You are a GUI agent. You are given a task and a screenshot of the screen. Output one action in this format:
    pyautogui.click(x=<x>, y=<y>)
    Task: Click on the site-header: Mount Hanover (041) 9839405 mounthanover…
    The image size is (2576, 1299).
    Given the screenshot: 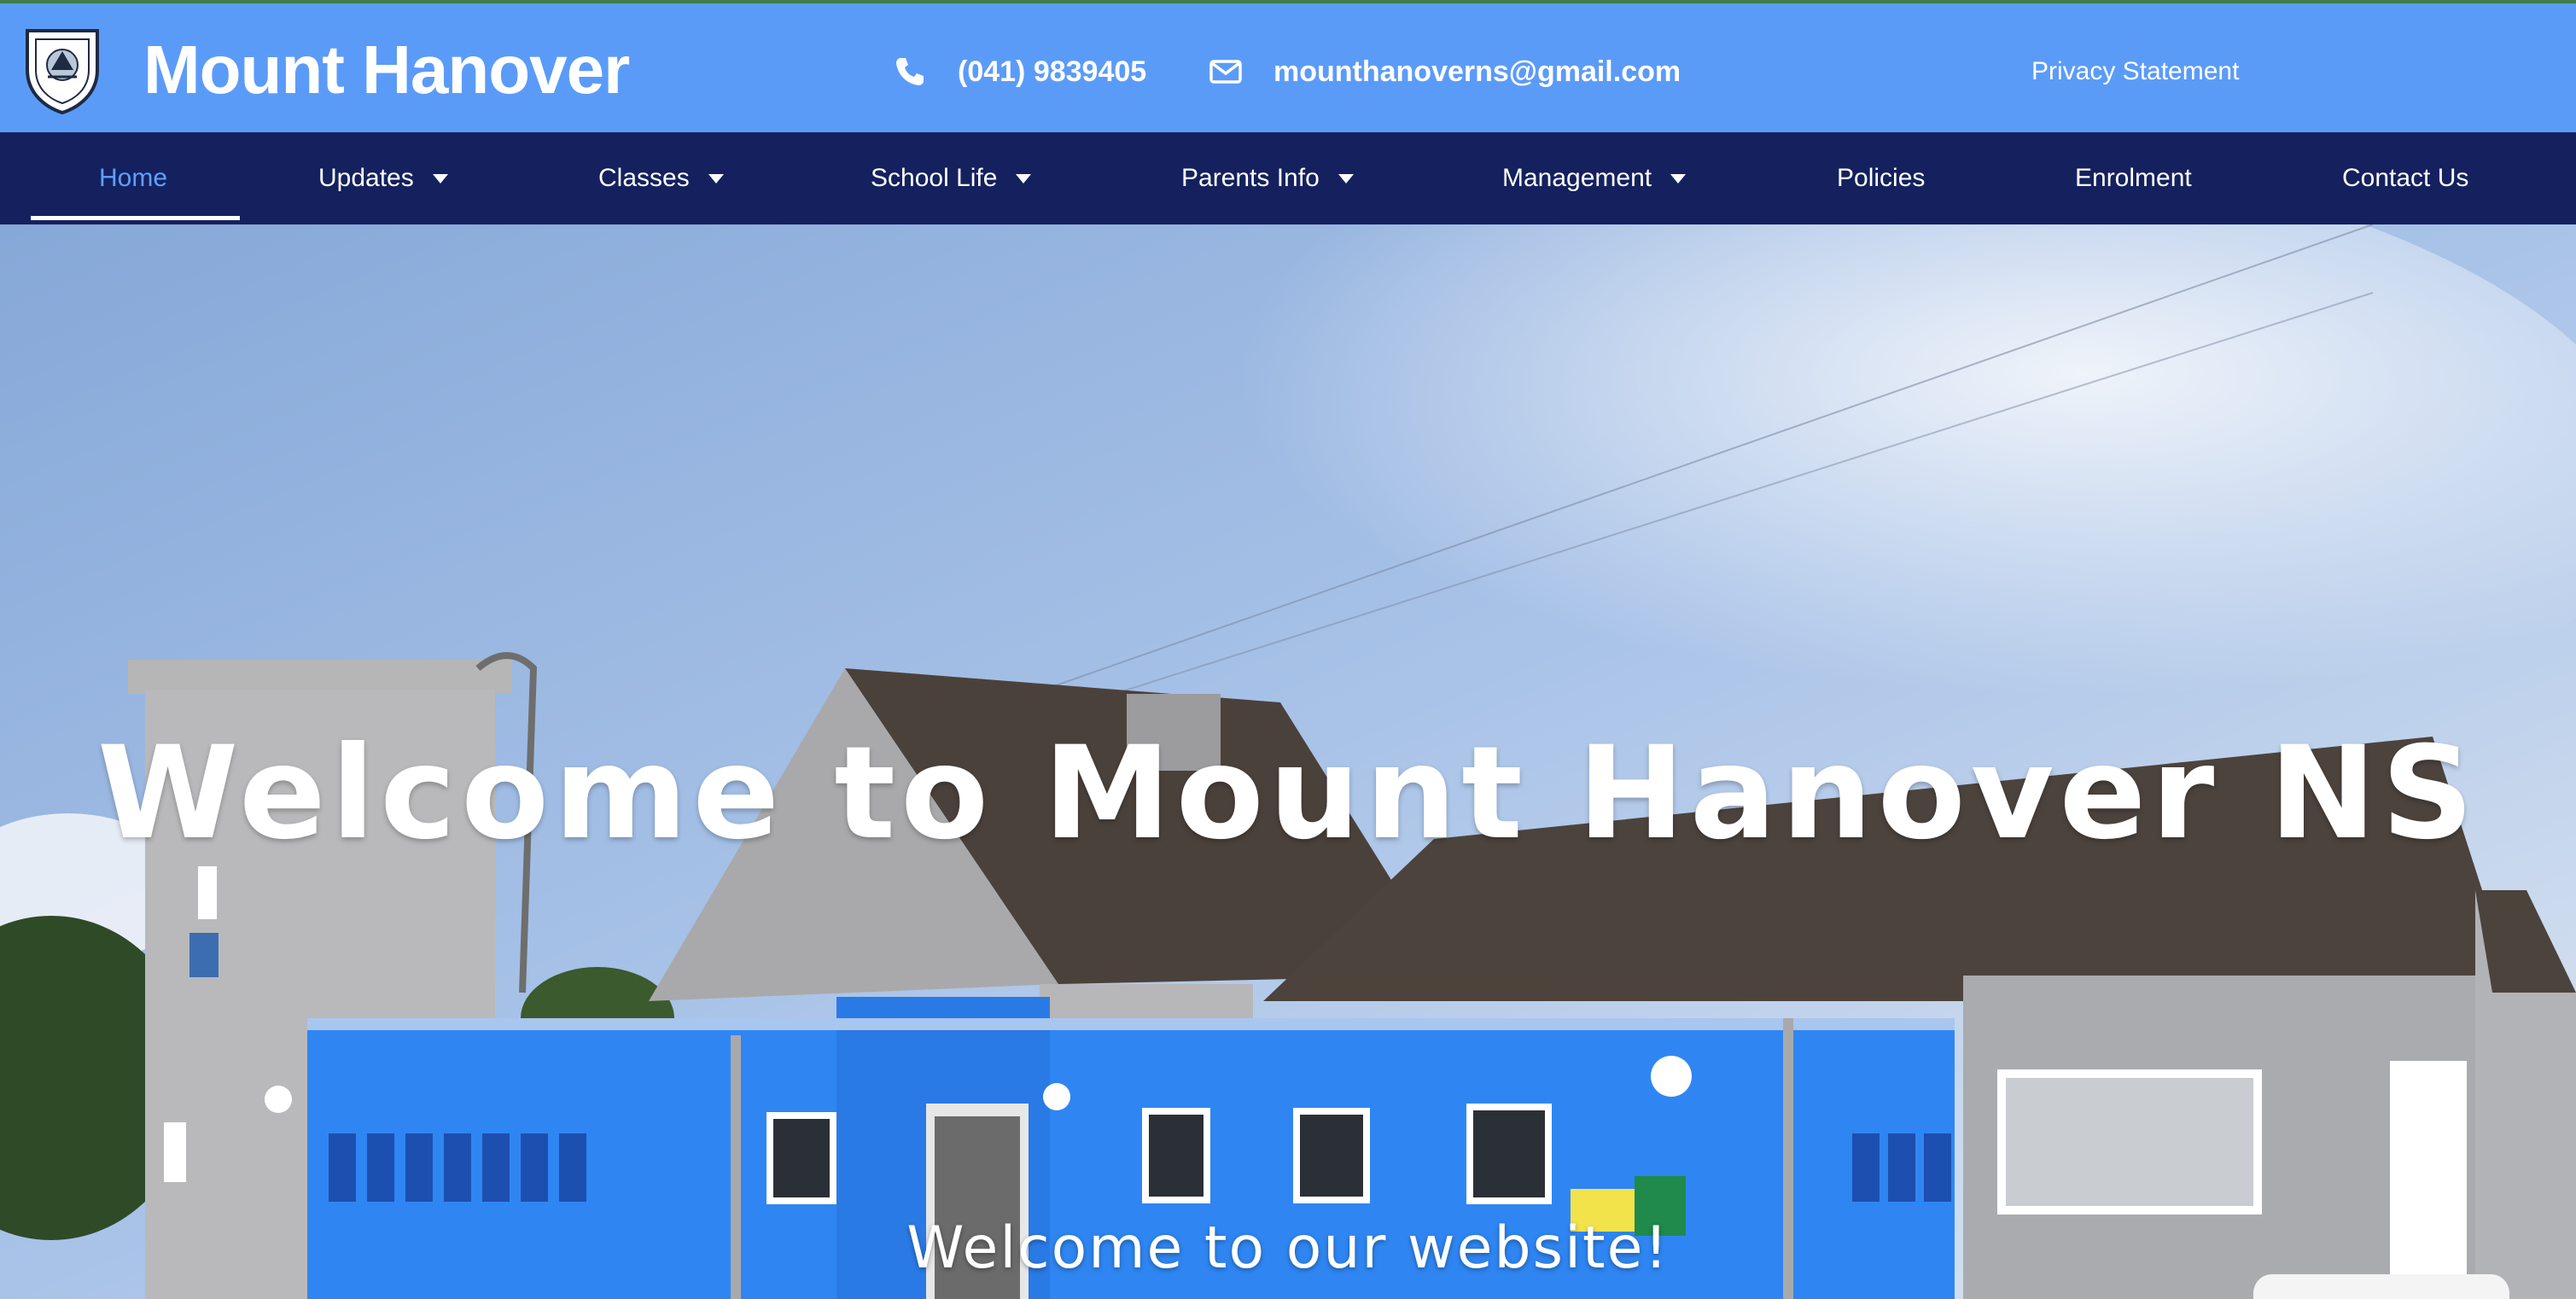 What is the action you would take?
    pyautogui.click(x=1288, y=66)
    